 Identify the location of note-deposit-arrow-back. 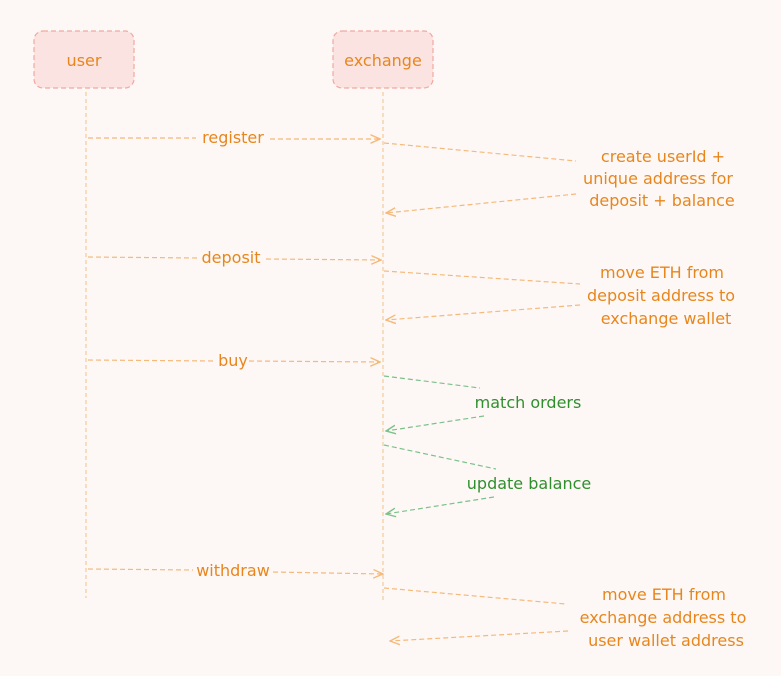
(483, 312).